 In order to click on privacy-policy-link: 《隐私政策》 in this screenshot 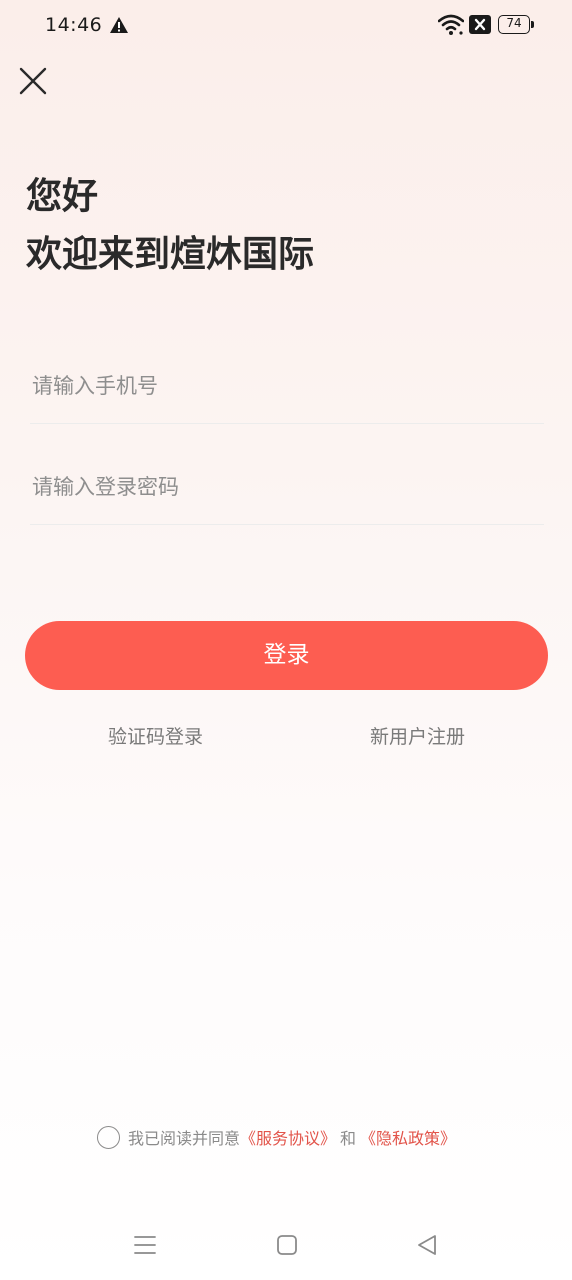, I will do `click(408, 1137)`.